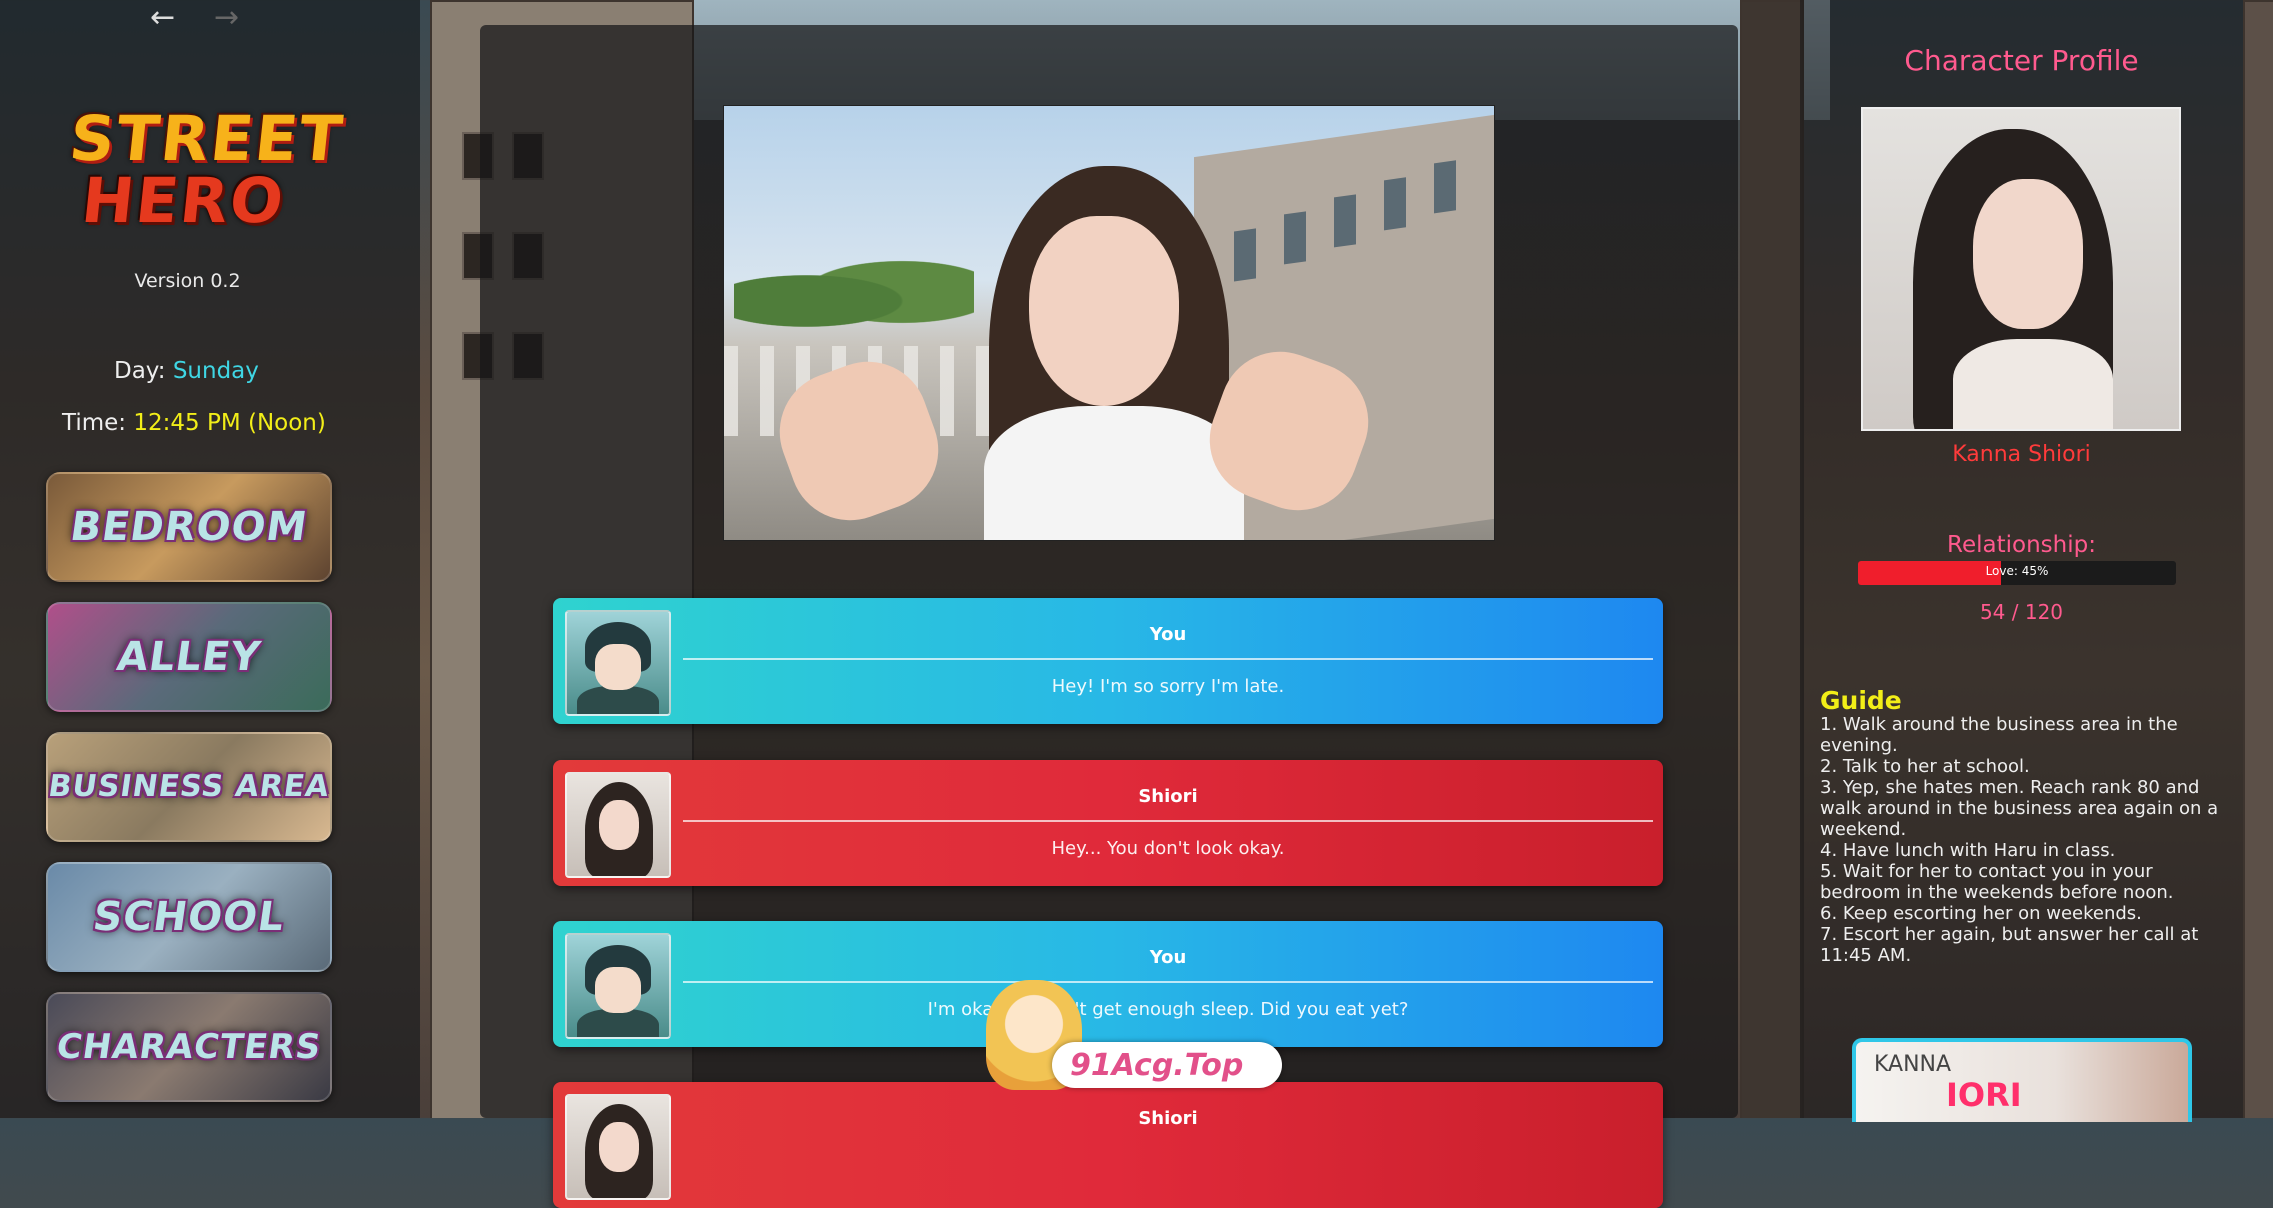  I want to click on building-far-right, so click(2258, 559).